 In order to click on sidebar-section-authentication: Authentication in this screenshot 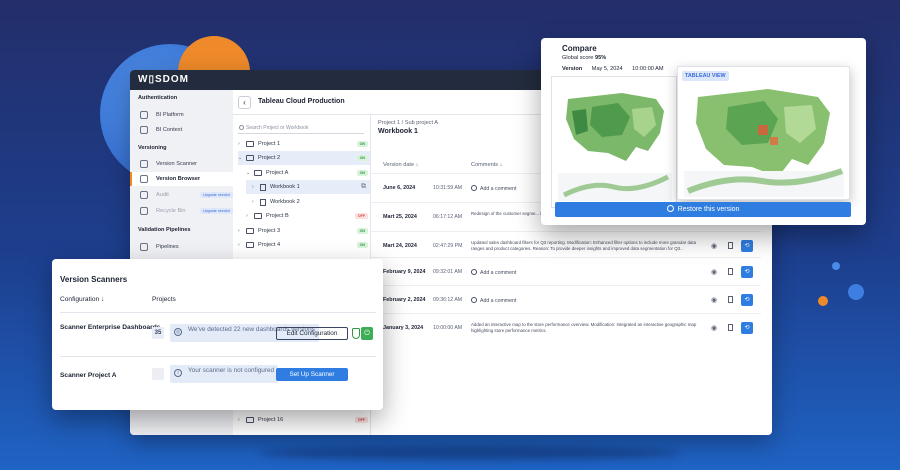, I will do `click(158, 98)`.